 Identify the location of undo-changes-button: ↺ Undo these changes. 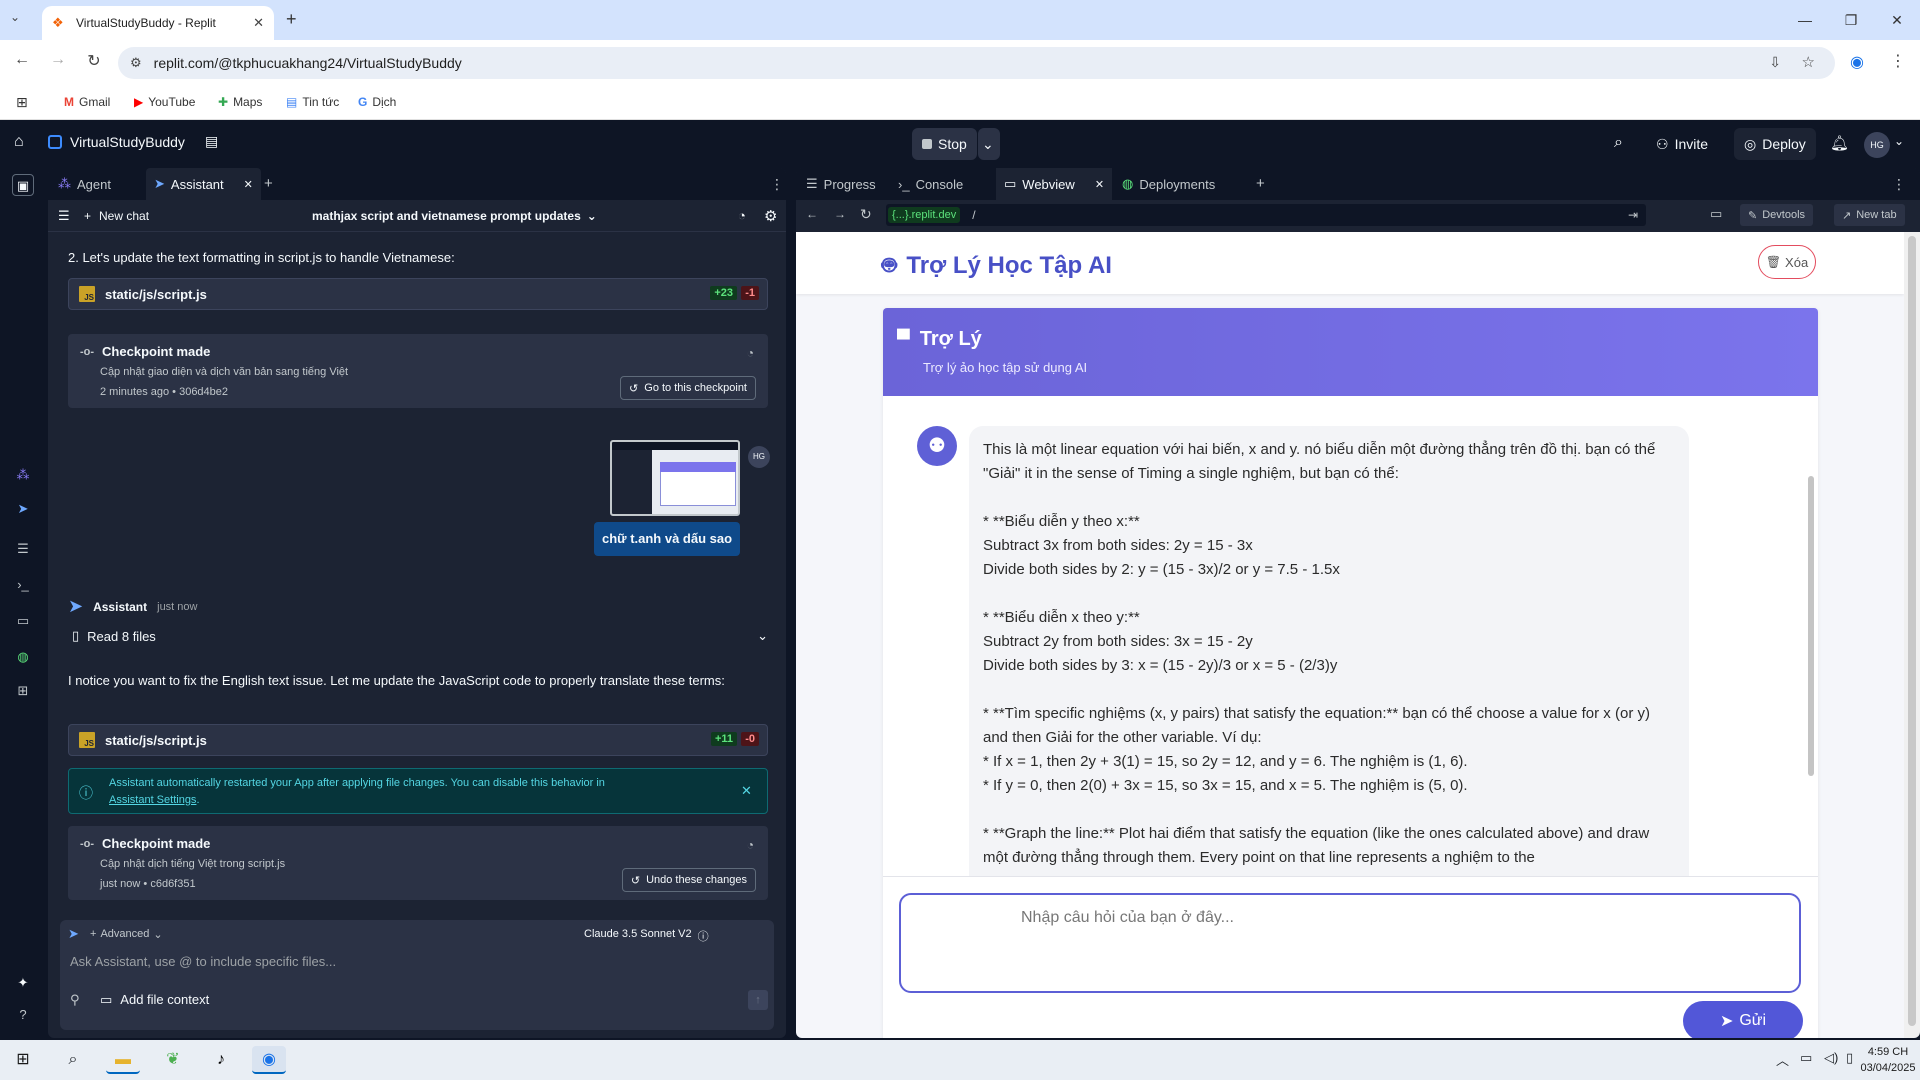
(688, 880).